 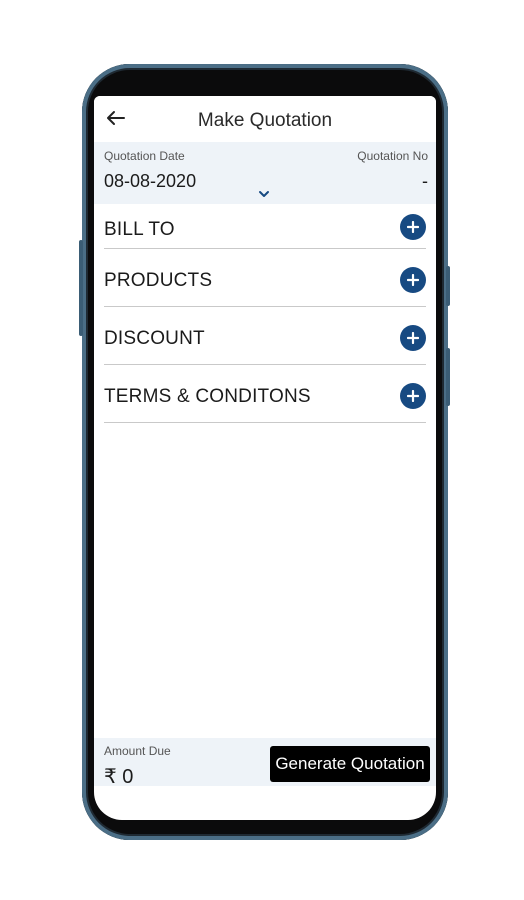 I want to click on amount-due-label: Amount Due, so click(x=137, y=751).